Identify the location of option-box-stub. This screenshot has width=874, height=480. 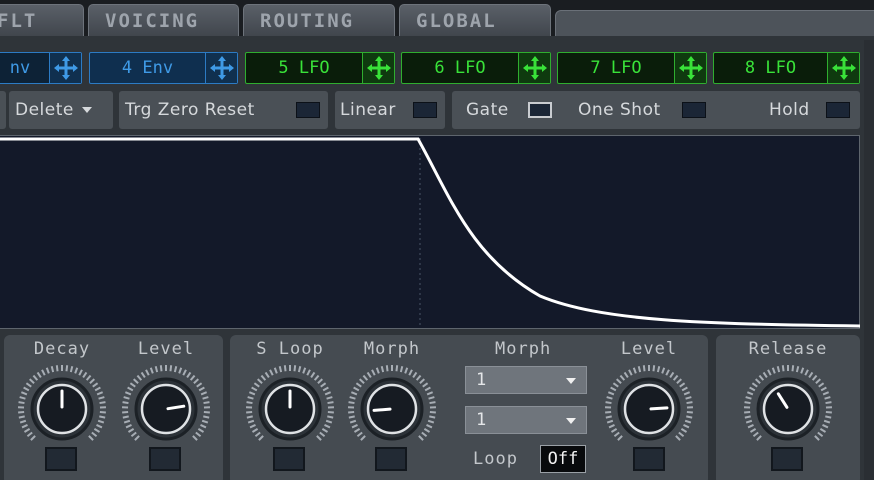
(3, 110).